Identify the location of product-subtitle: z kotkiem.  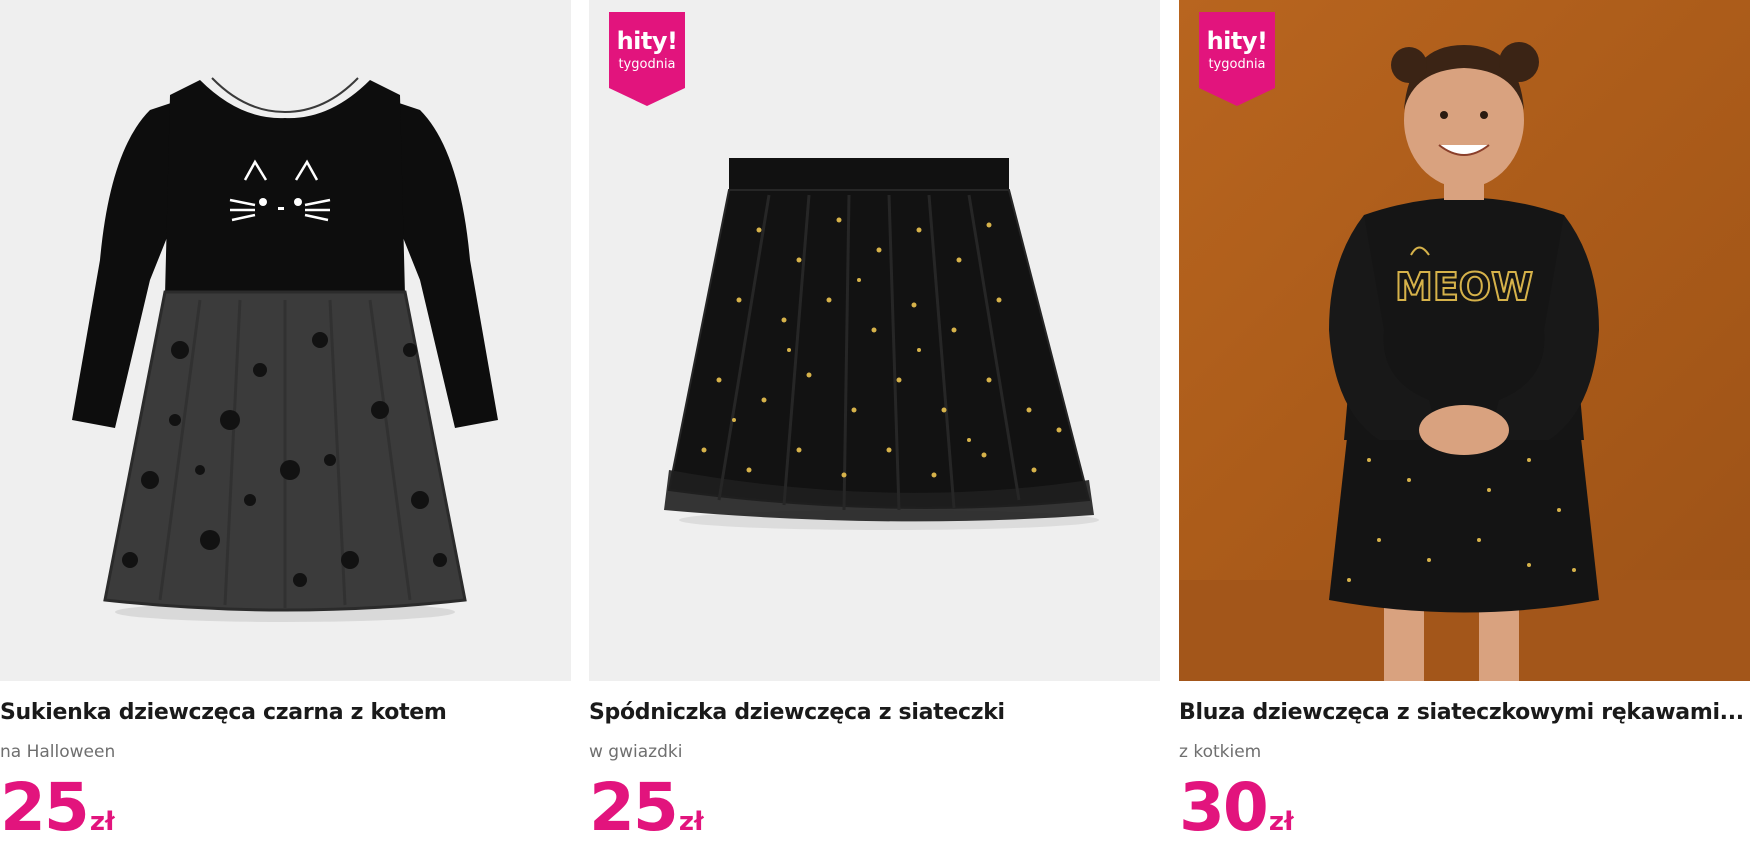
(1220, 752).